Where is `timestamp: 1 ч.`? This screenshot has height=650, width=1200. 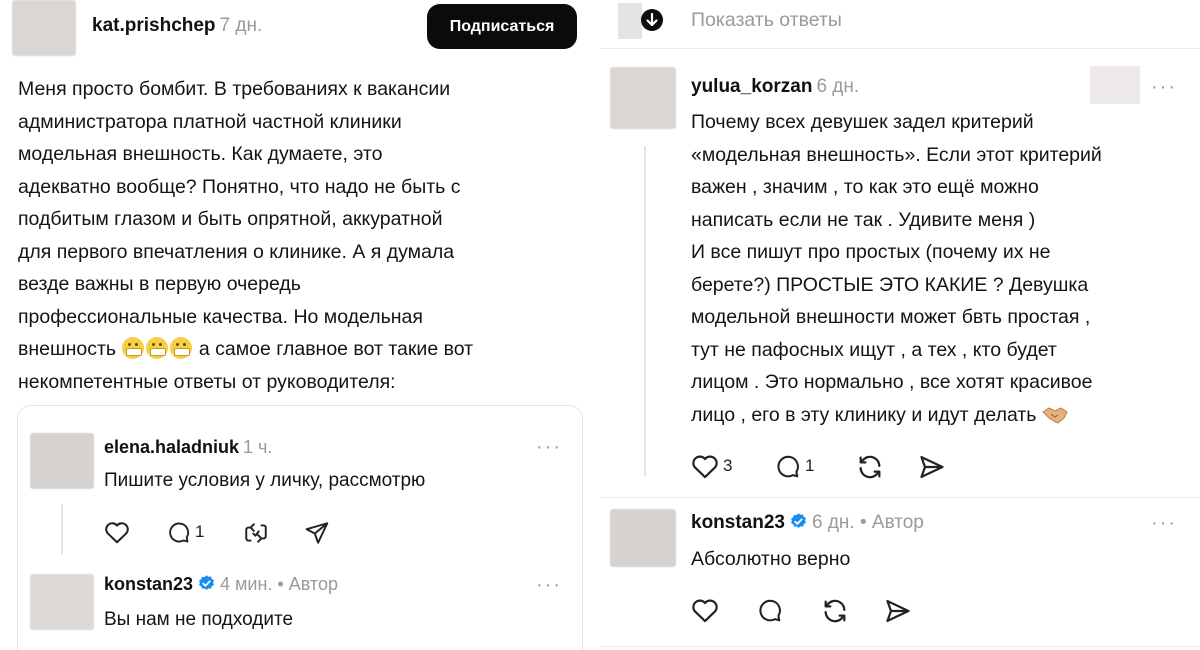
timestamp: 1 ч. is located at coordinates (258, 447).